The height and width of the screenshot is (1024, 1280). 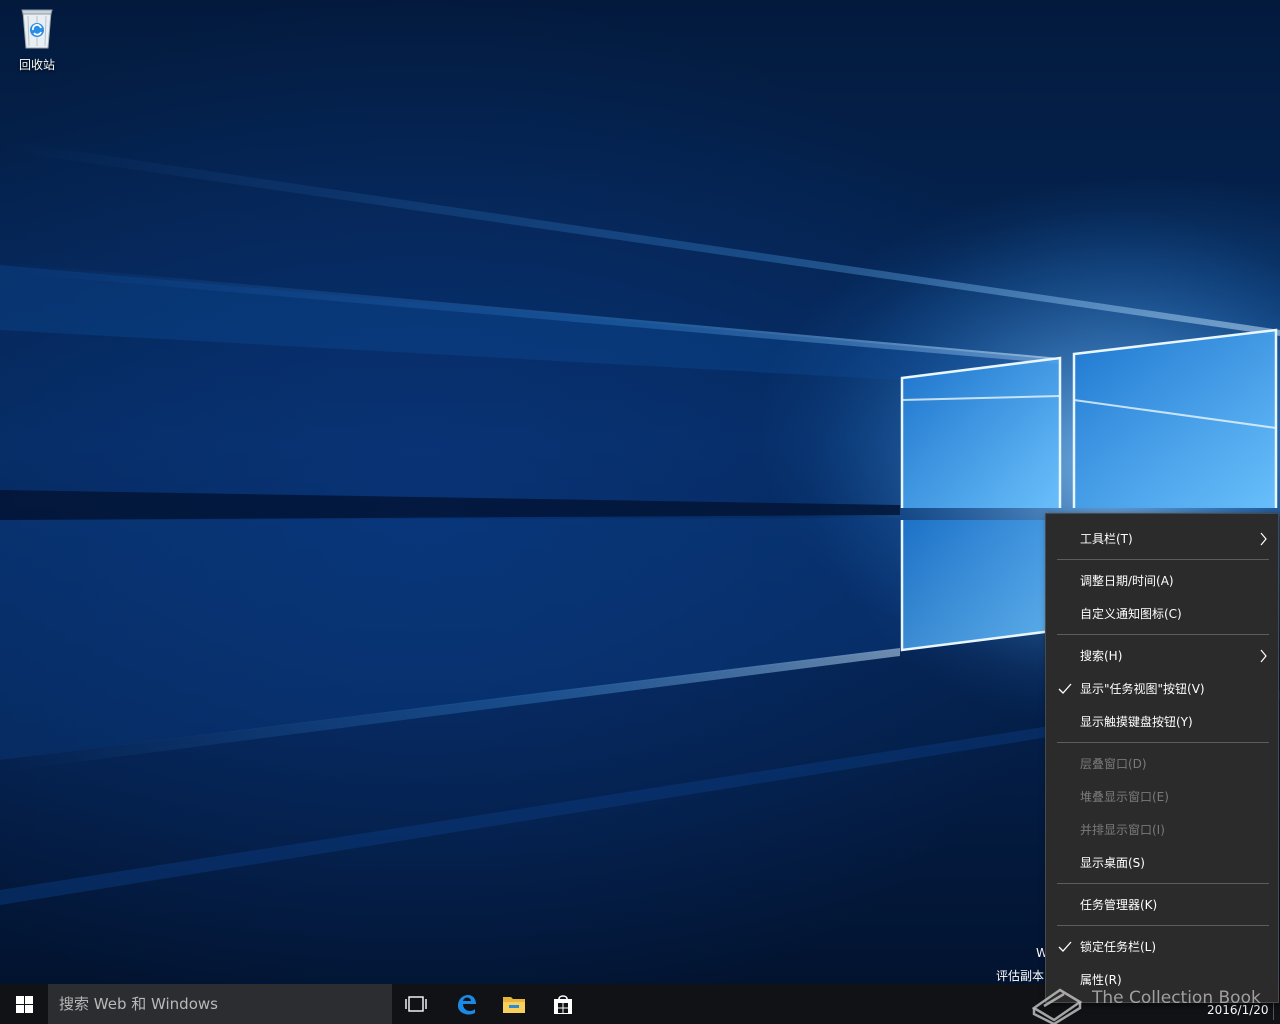 I want to click on menu-item-customize-notification-icons: 自定义通知图标(C), so click(x=1162, y=614).